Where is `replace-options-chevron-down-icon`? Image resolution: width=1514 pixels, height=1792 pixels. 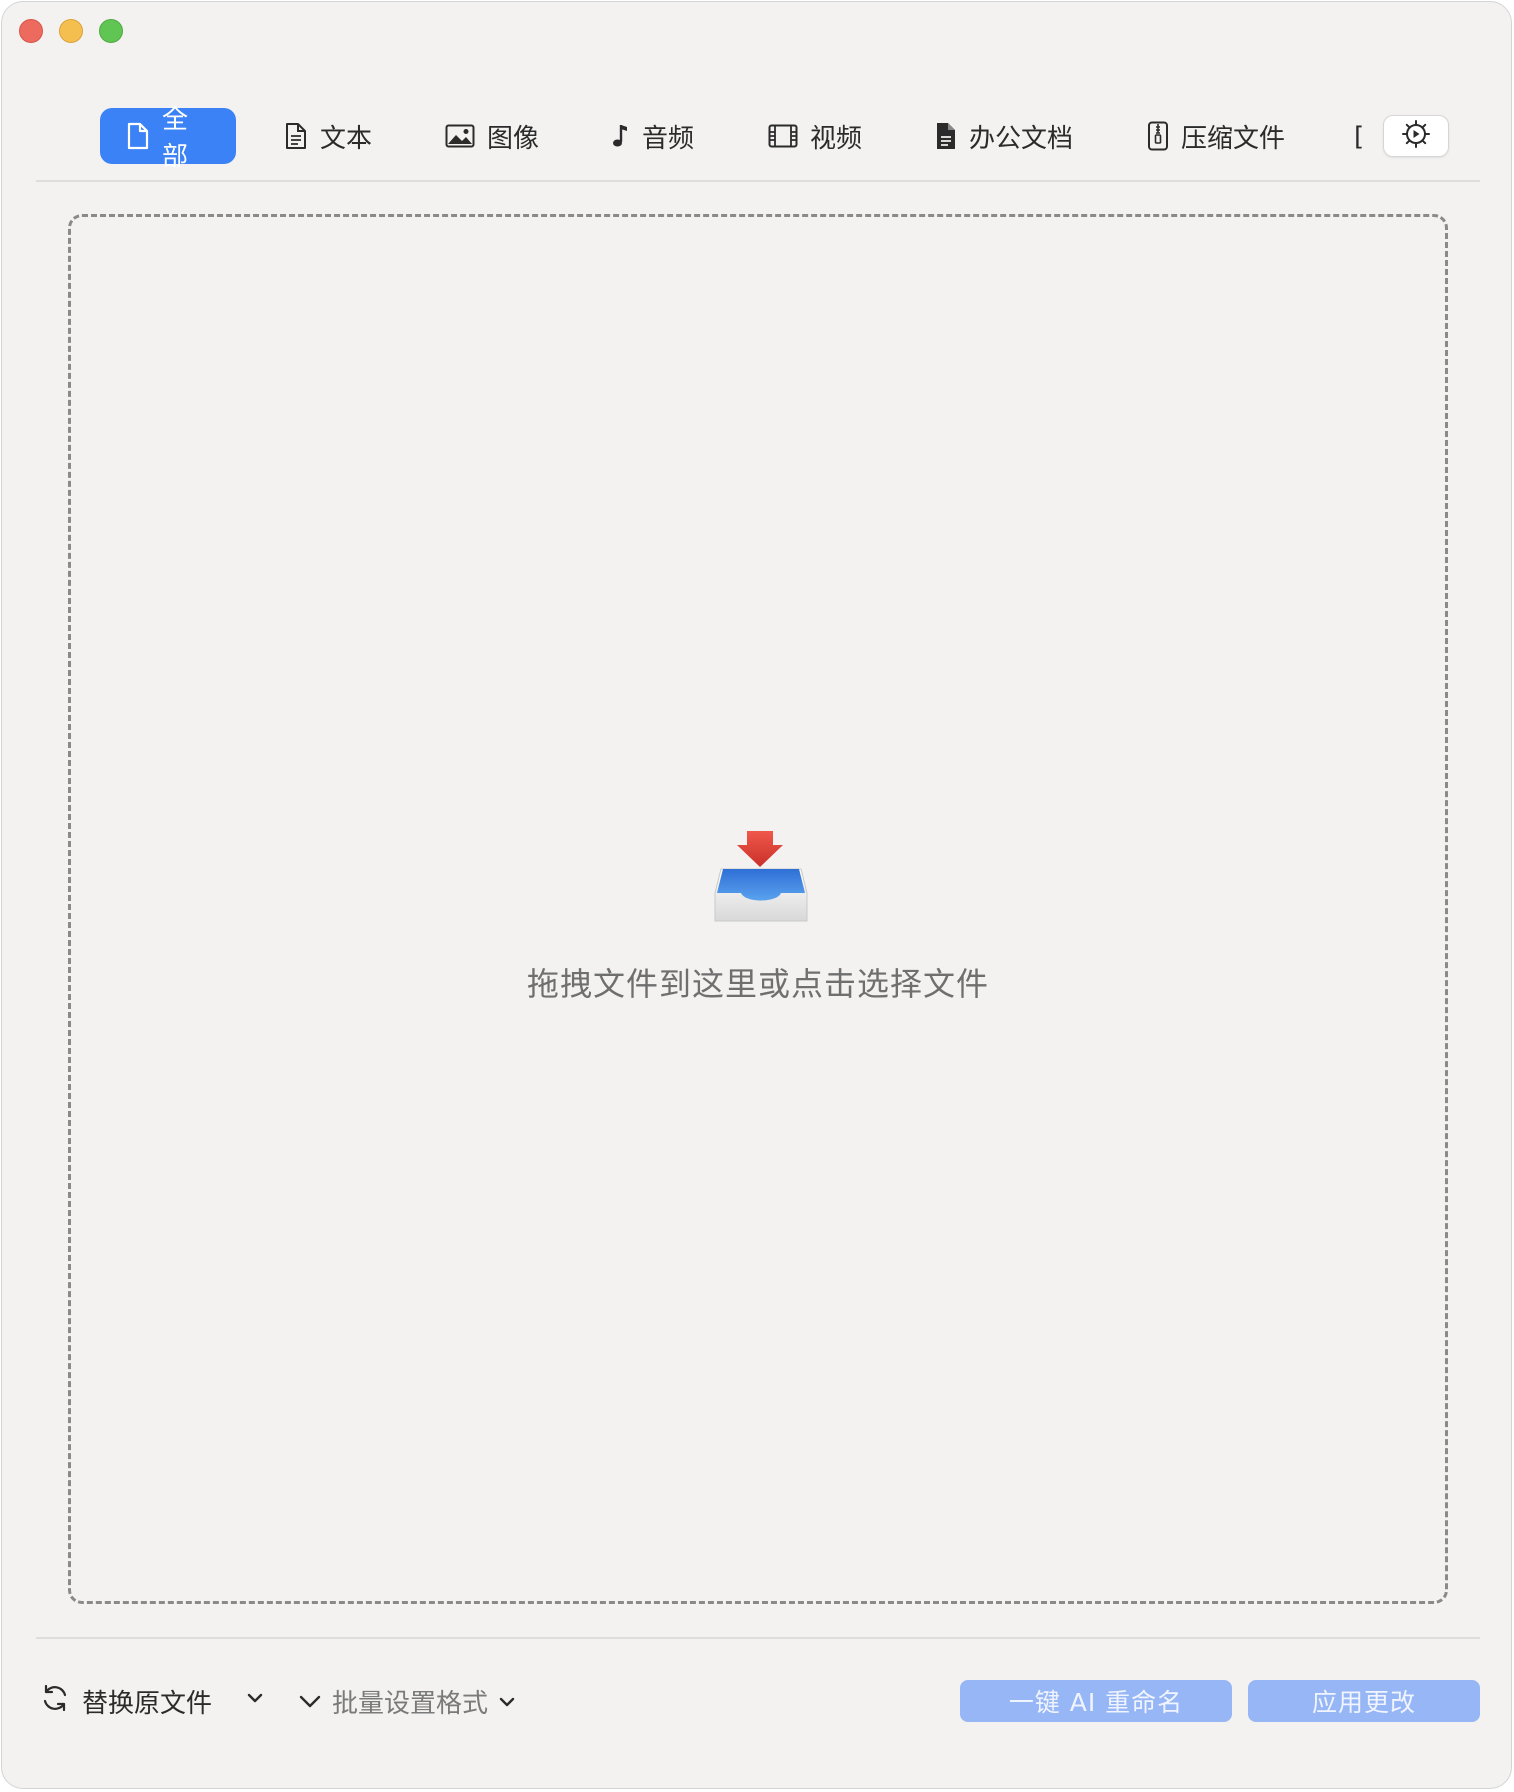
replace-options-chevron-down-icon is located at coordinates (255, 1699).